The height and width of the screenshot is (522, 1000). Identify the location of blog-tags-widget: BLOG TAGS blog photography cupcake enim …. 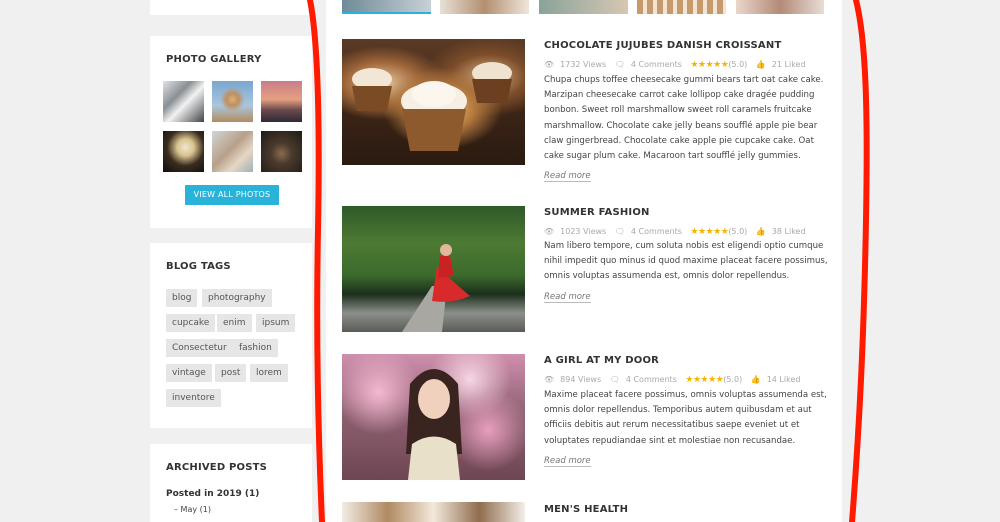
(231, 335).